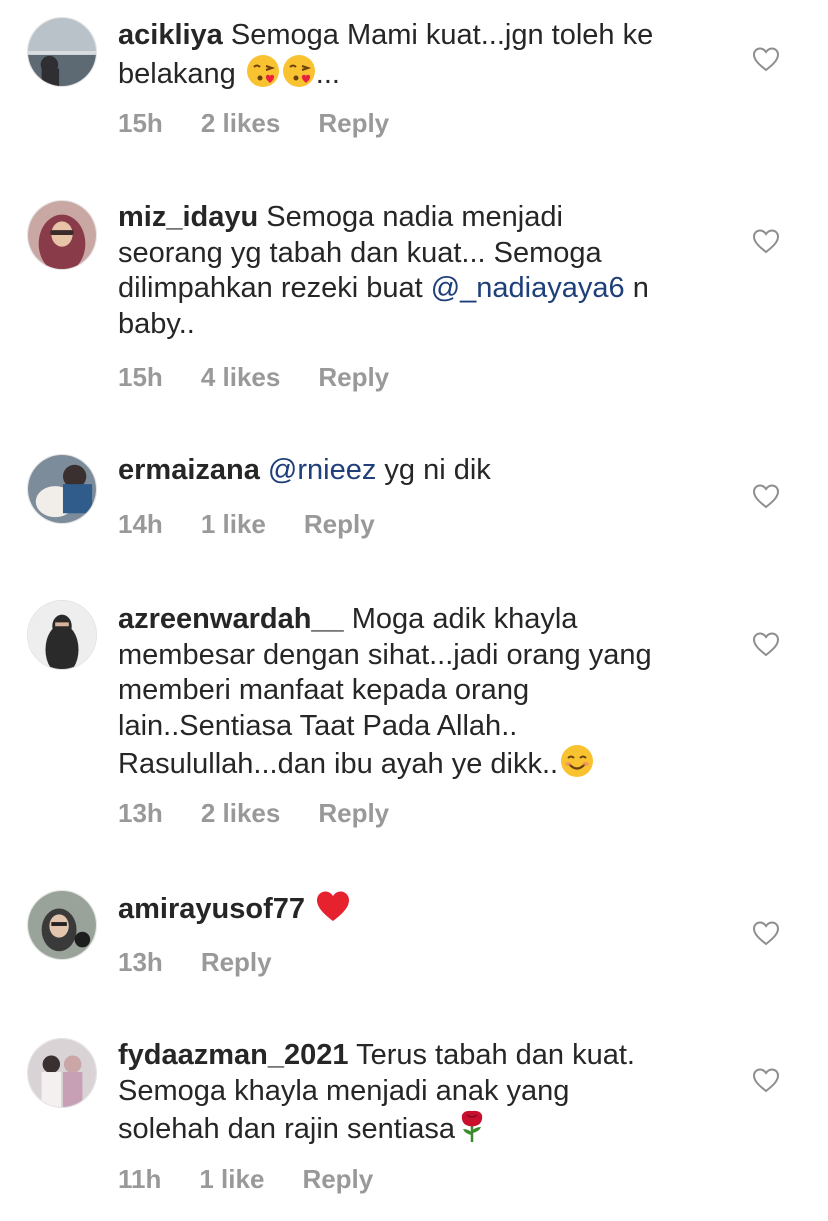  I want to click on mention-link: @_nadiayaya6, so click(528, 288).